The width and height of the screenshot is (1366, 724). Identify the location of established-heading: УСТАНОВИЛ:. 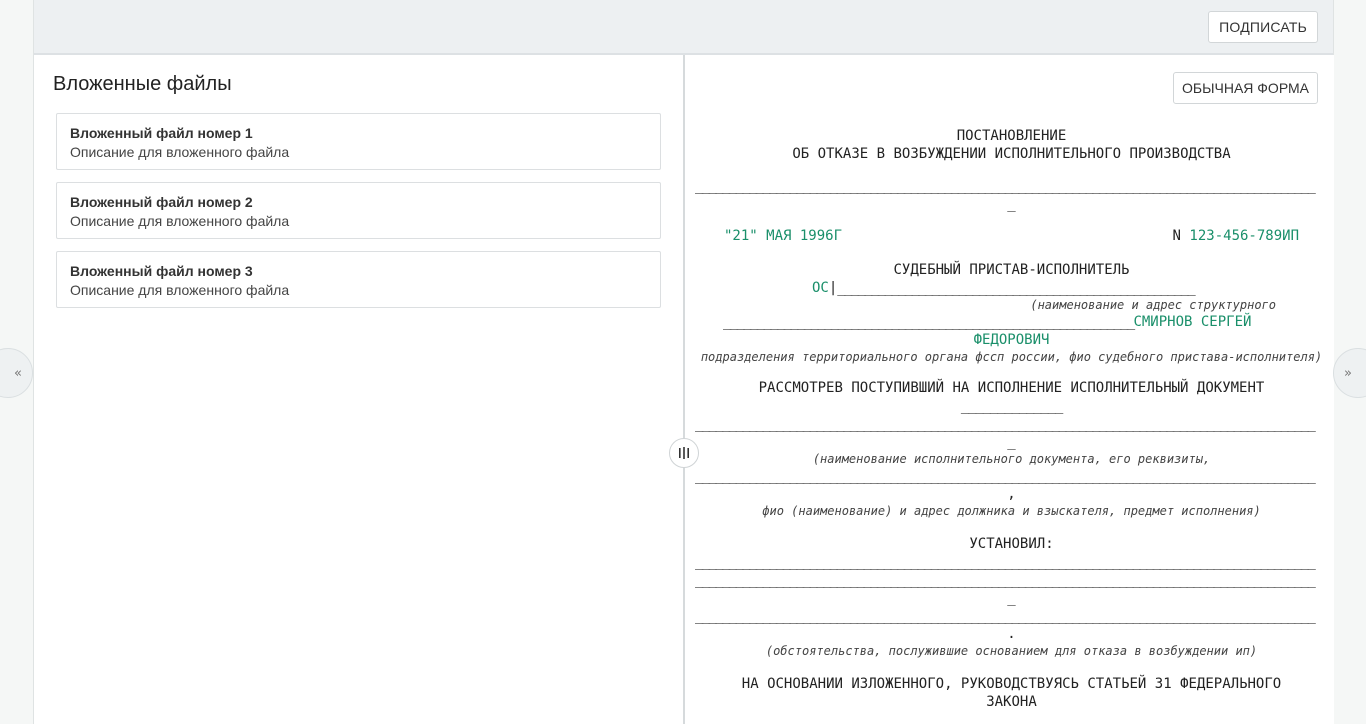
(1011, 544).